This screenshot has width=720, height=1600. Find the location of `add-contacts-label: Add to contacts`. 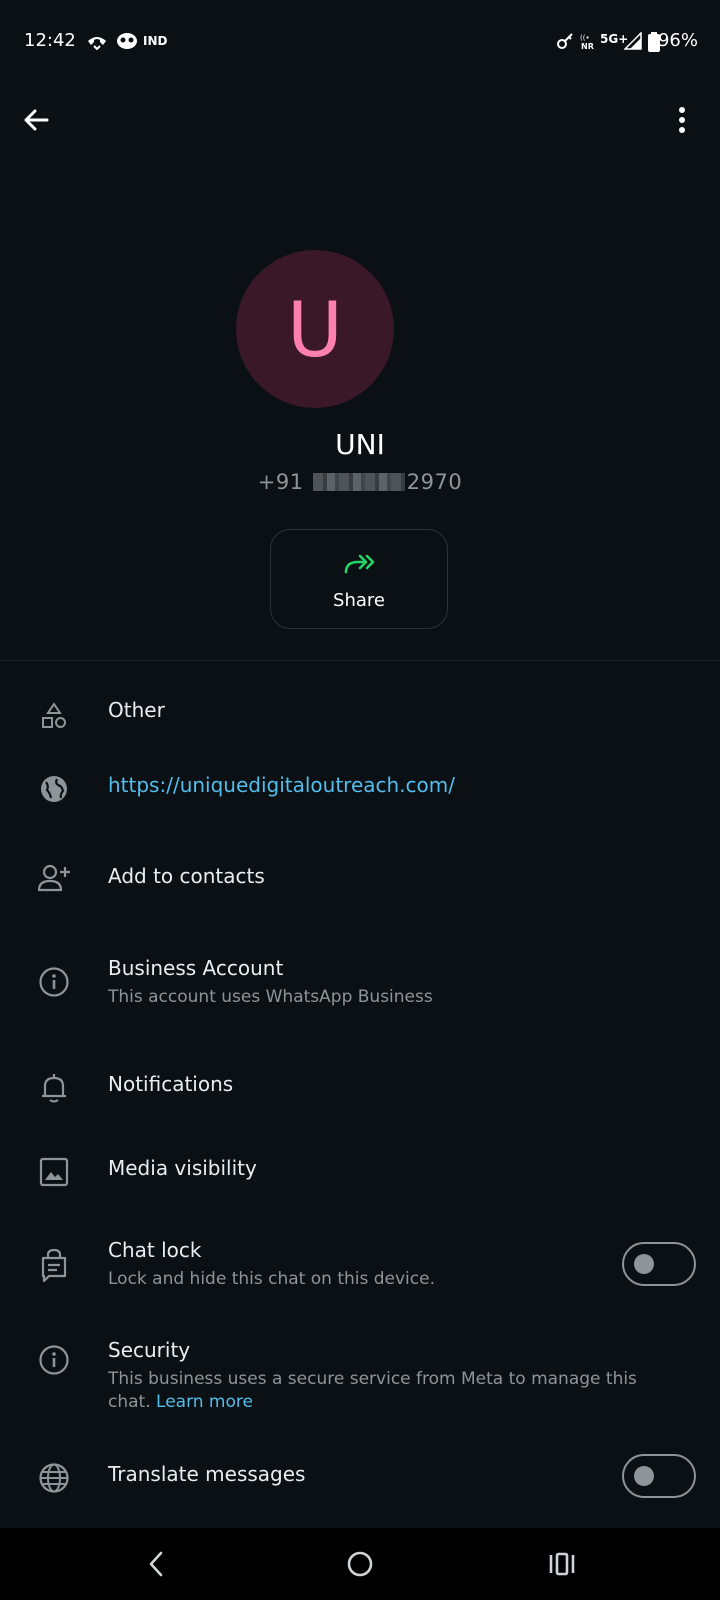

add-contacts-label: Add to contacts is located at coordinates (186, 876).